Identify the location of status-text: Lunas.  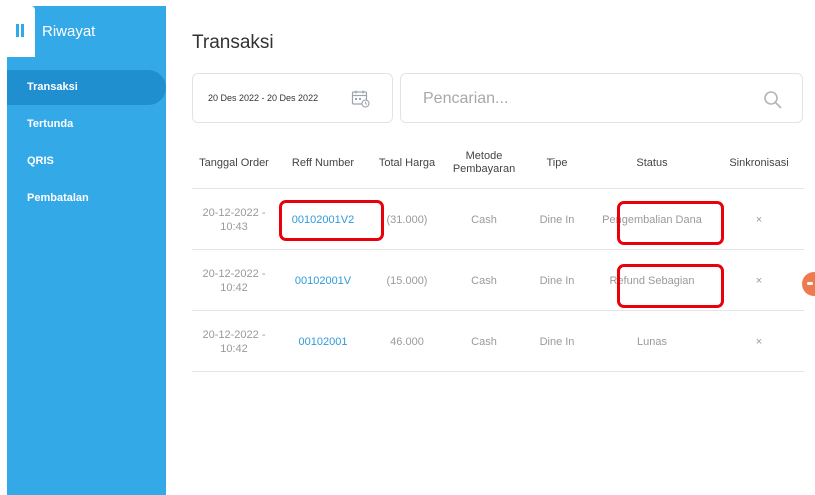
(652, 341).